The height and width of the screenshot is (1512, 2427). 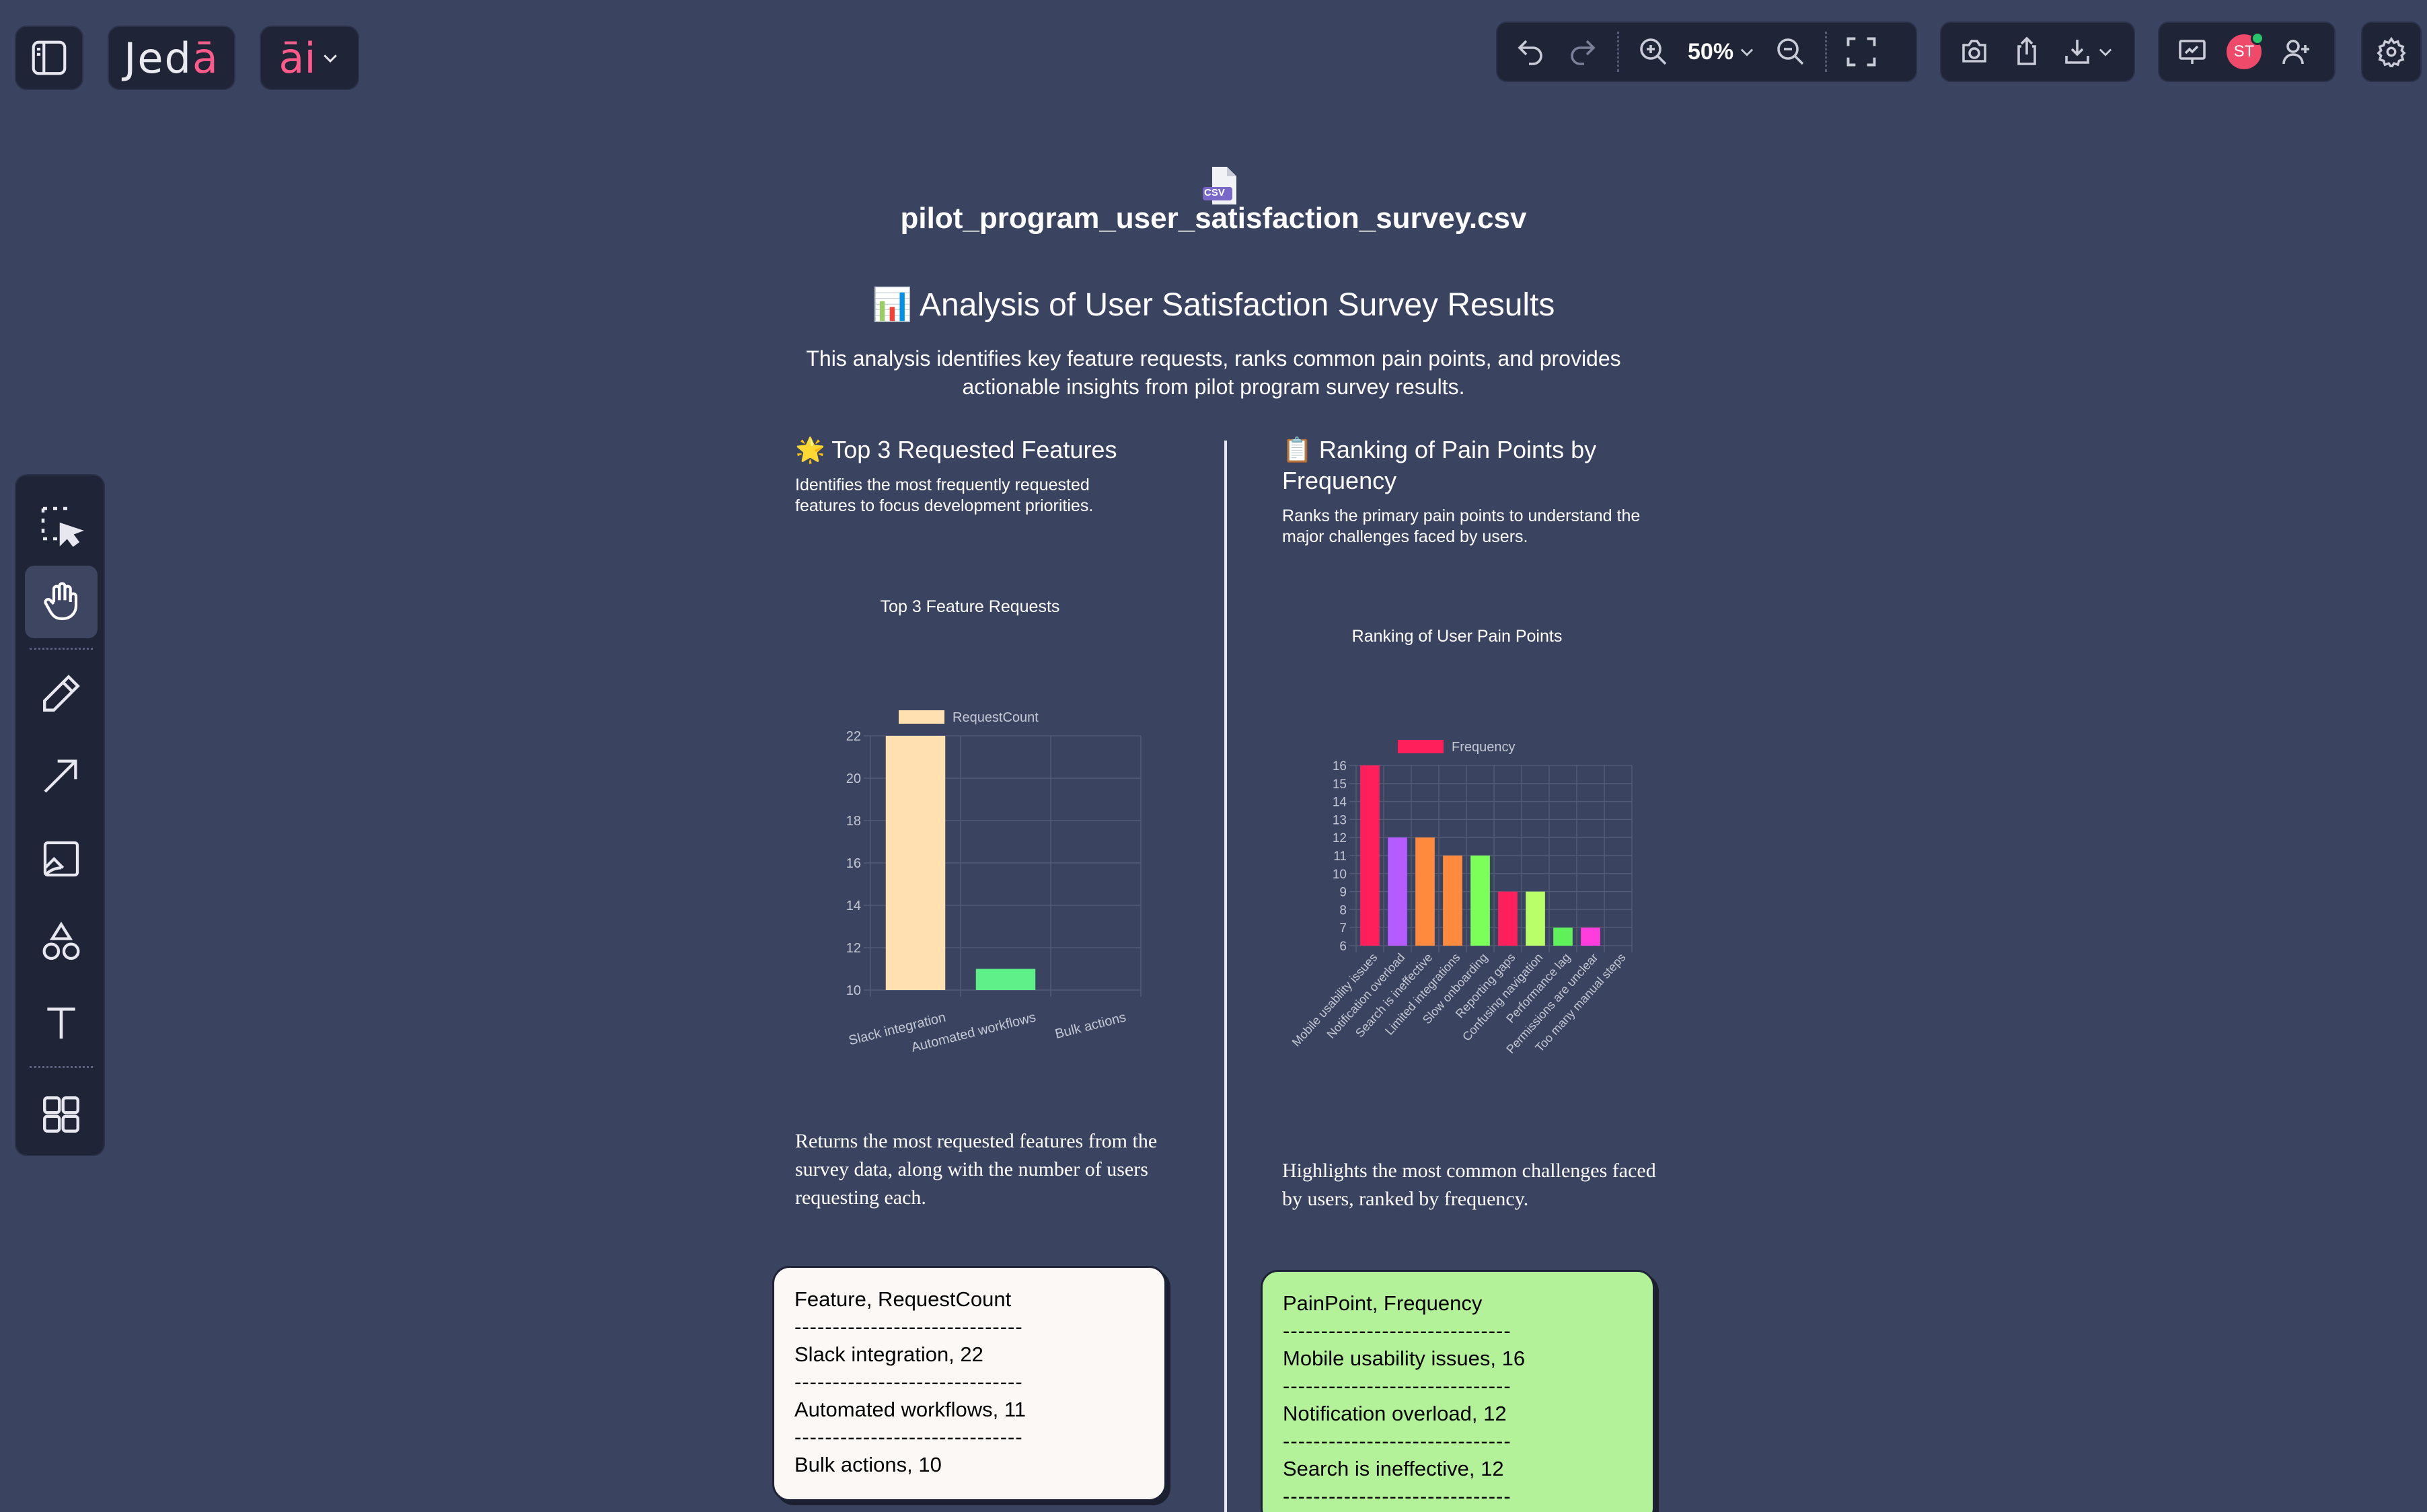 I want to click on download-dropdown, so click(x=2088, y=52).